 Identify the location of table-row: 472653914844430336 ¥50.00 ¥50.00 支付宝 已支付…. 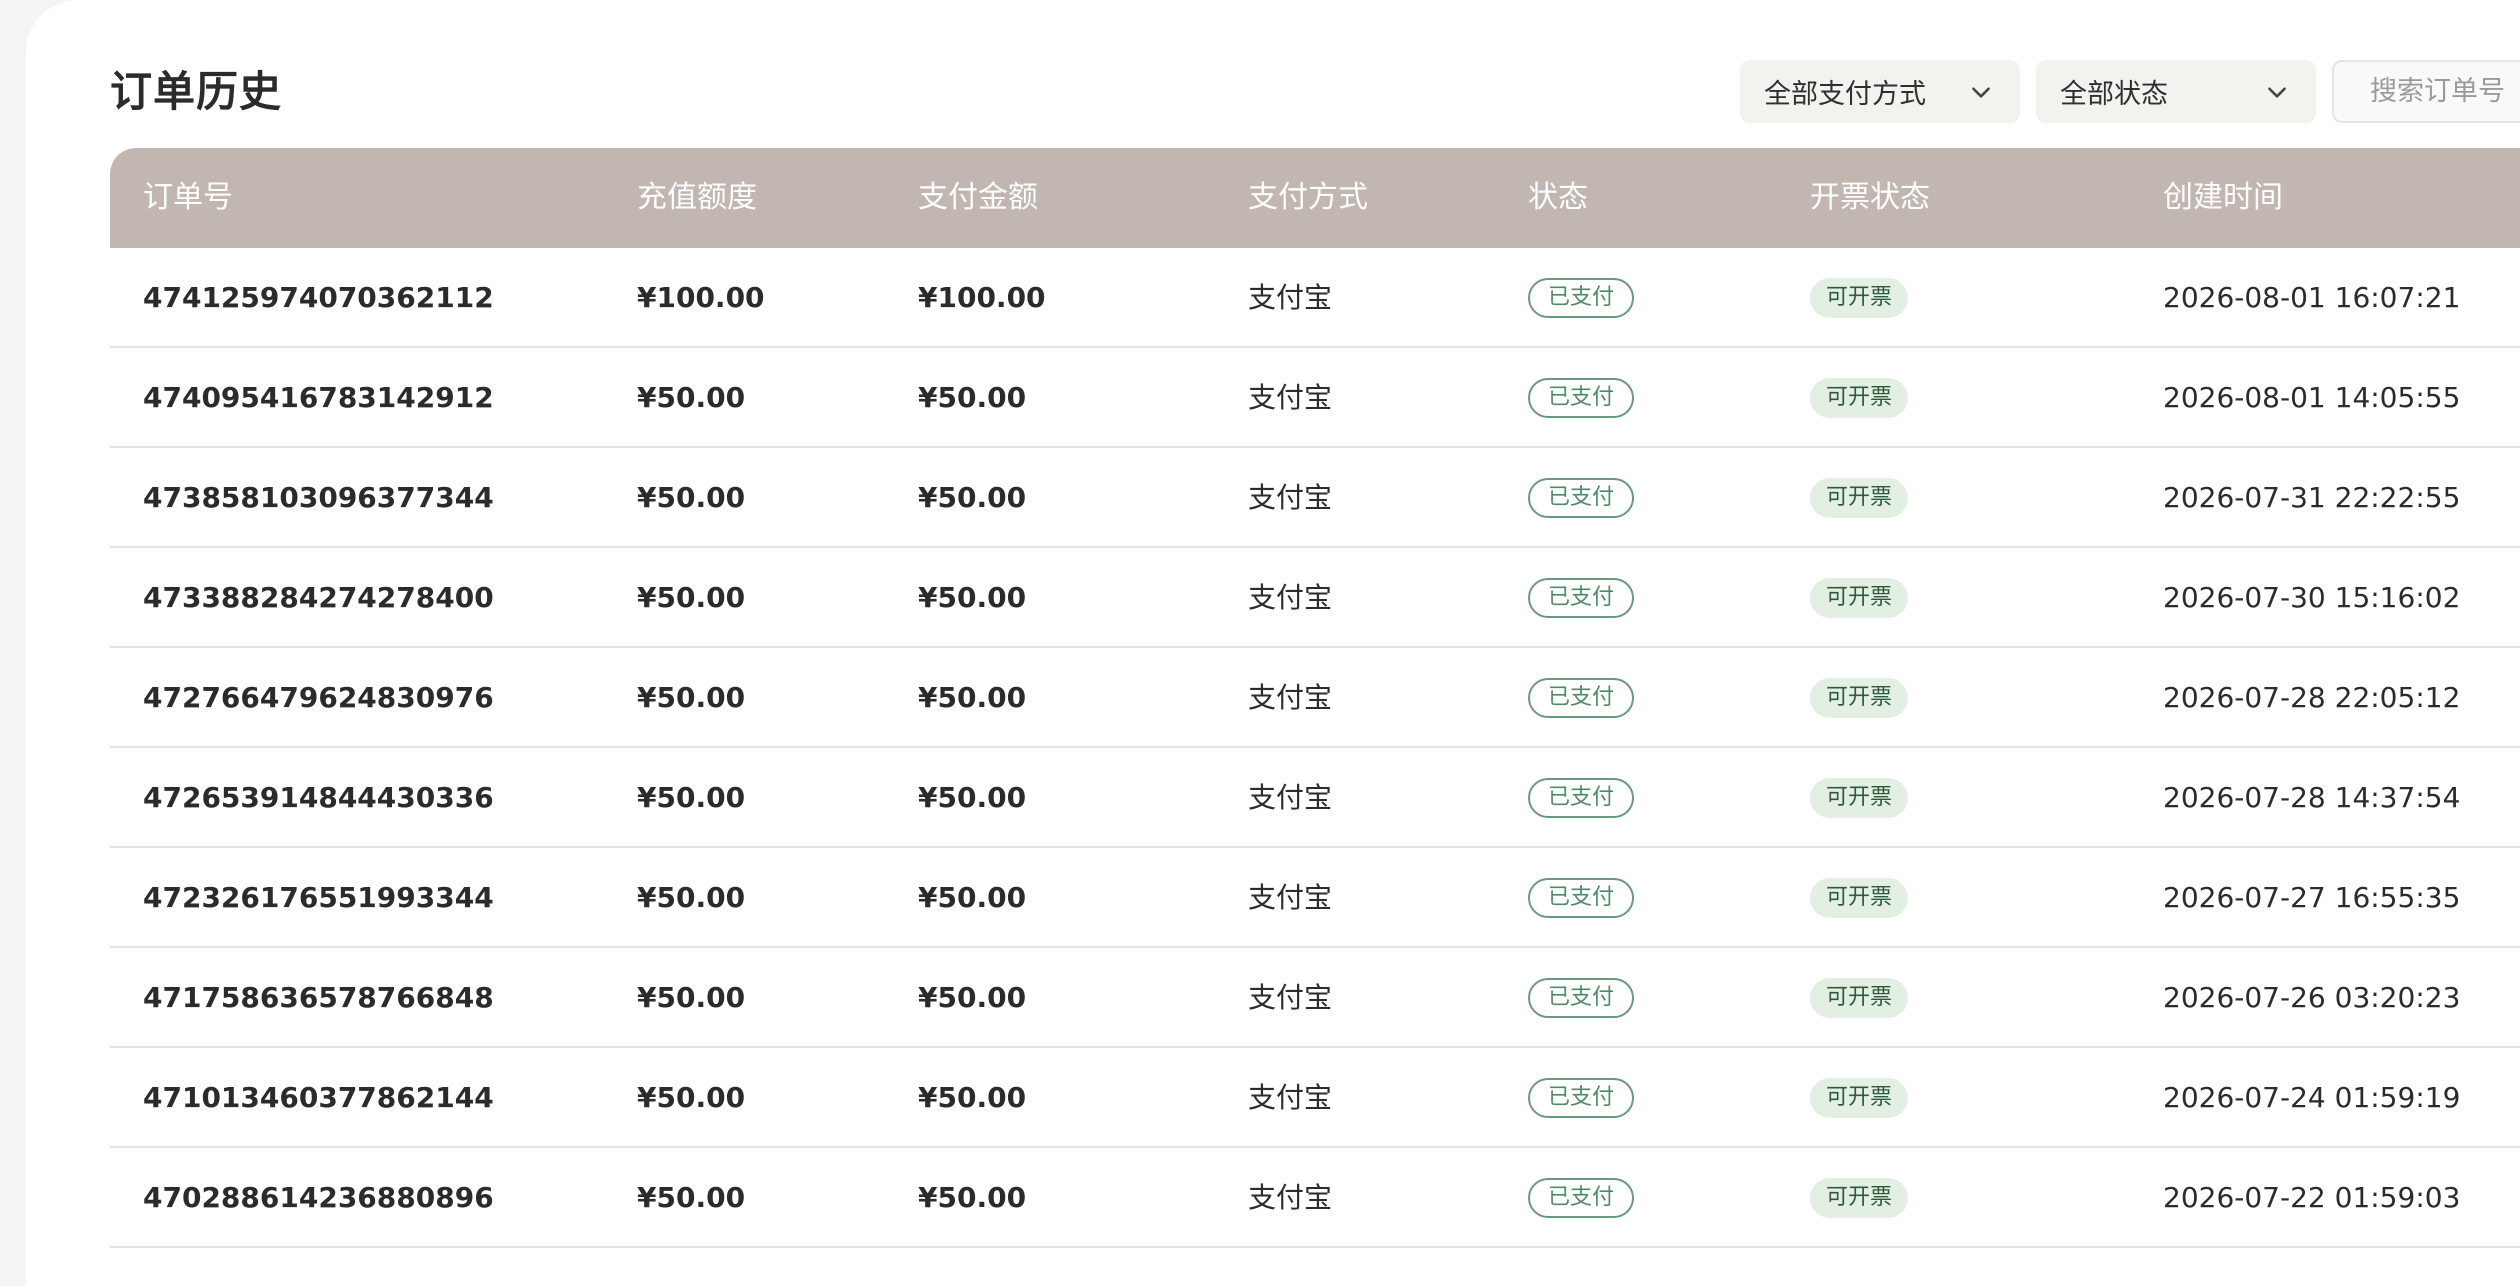
(1315, 798).